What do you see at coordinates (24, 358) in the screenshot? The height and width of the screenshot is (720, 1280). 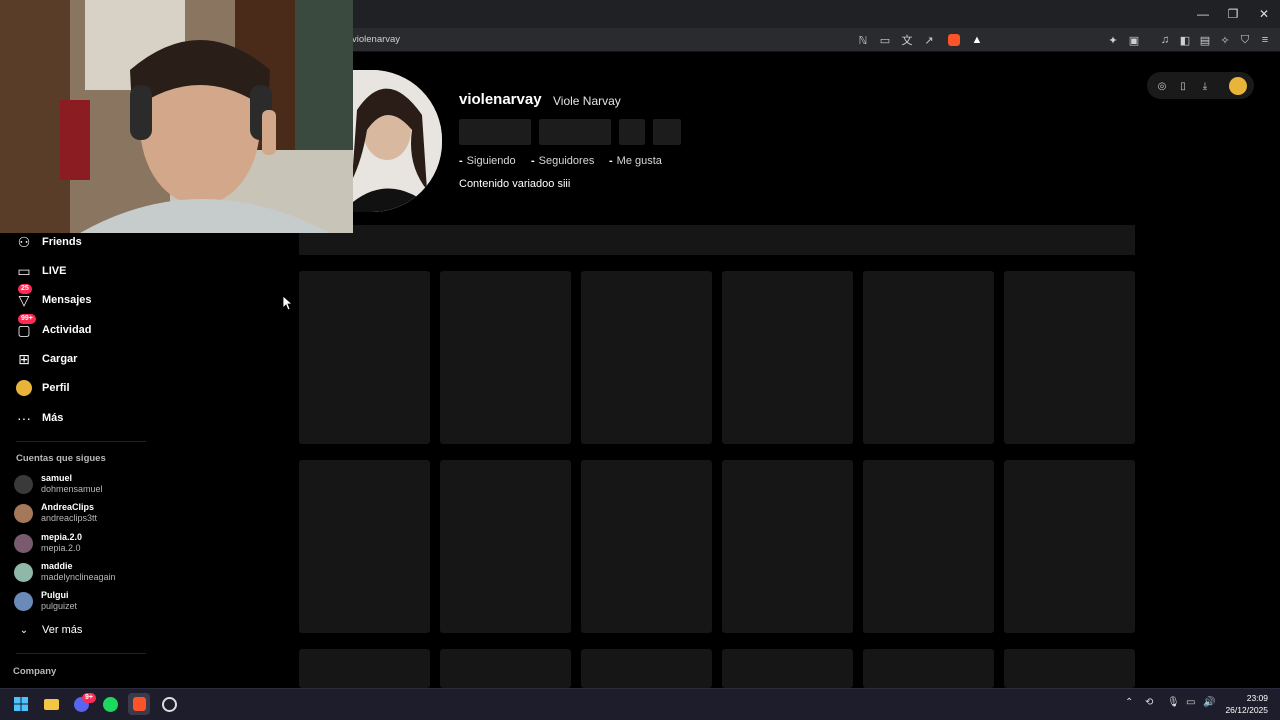 I see `upload-icon: ⊞` at bounding box center [24, 358].